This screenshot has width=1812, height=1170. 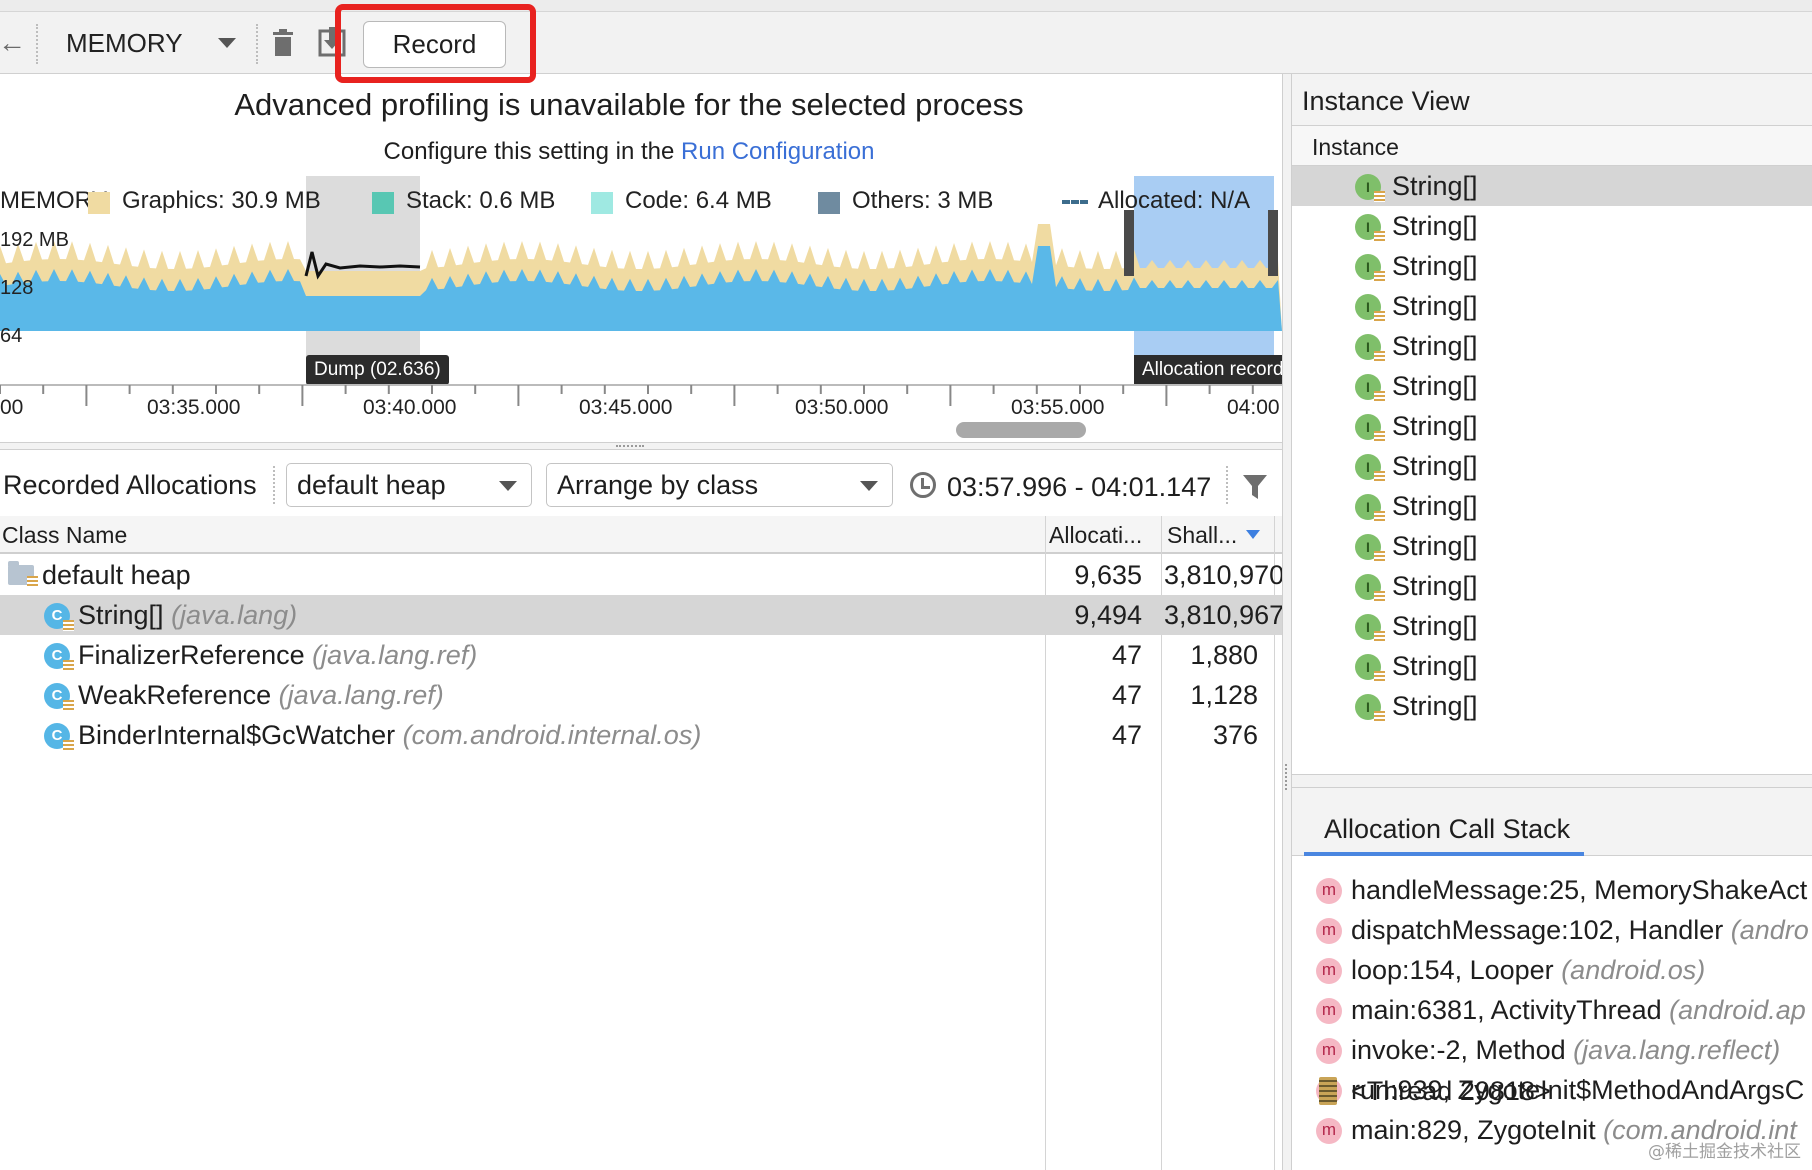 I want to click on stack-frame: m loop:154, Looper (android.os), so click(x=1552, y=970).